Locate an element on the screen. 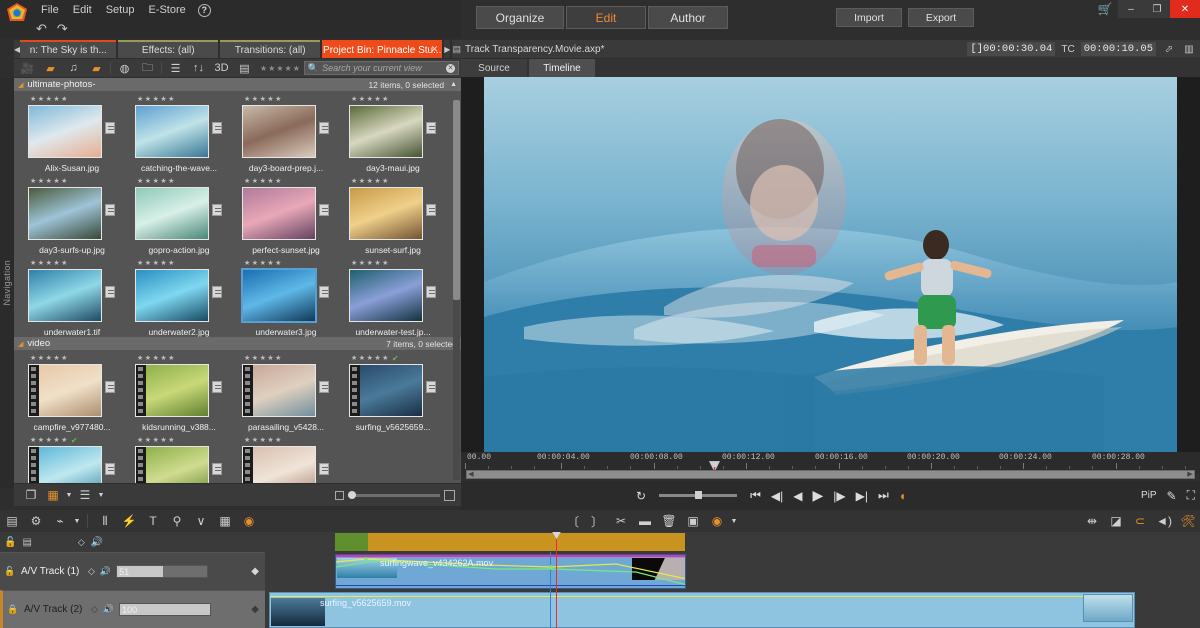 Image resolution: width=1200 pixels, height=628 pixels. navigation-rail: Navigation is located at coordinates (7, 283).